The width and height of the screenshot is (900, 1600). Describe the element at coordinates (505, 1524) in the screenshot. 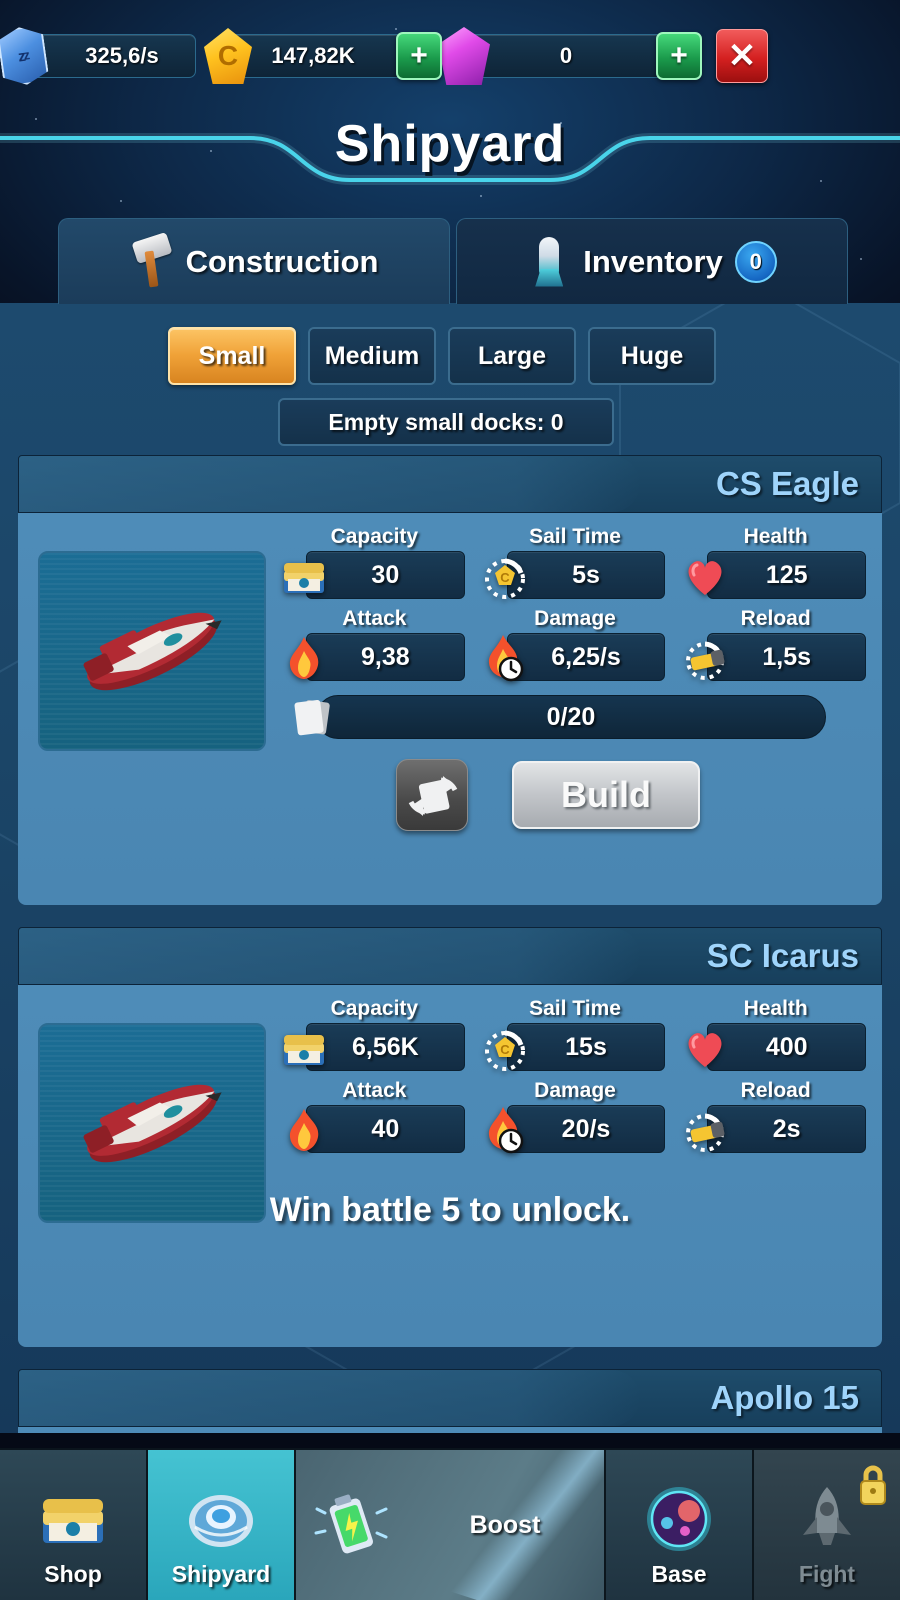

I see `nav-boost-label: Boost` at that location.